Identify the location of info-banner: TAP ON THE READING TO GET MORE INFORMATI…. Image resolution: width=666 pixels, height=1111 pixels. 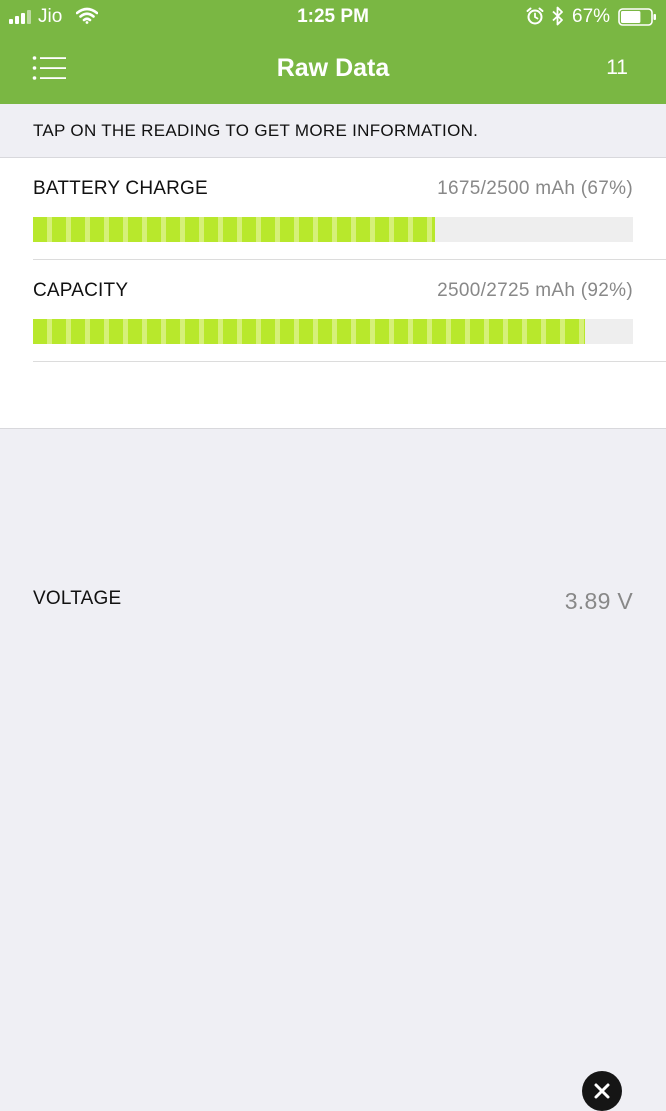
(333, 131).